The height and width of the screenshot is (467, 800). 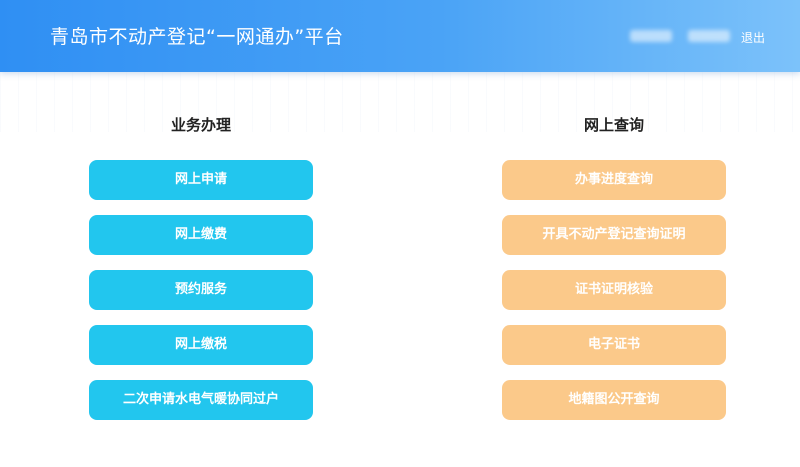 I want to click on progress-query-button: 办事进度查询, so click(x=614, y=180).